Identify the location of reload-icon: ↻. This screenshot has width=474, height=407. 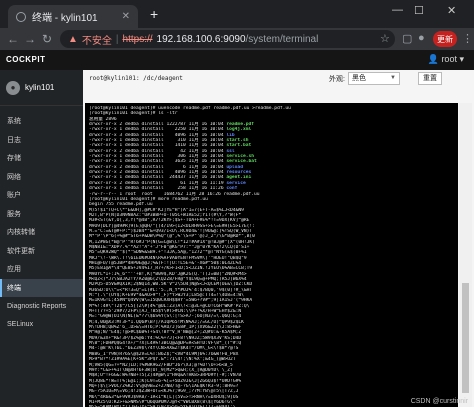
(47, 39).